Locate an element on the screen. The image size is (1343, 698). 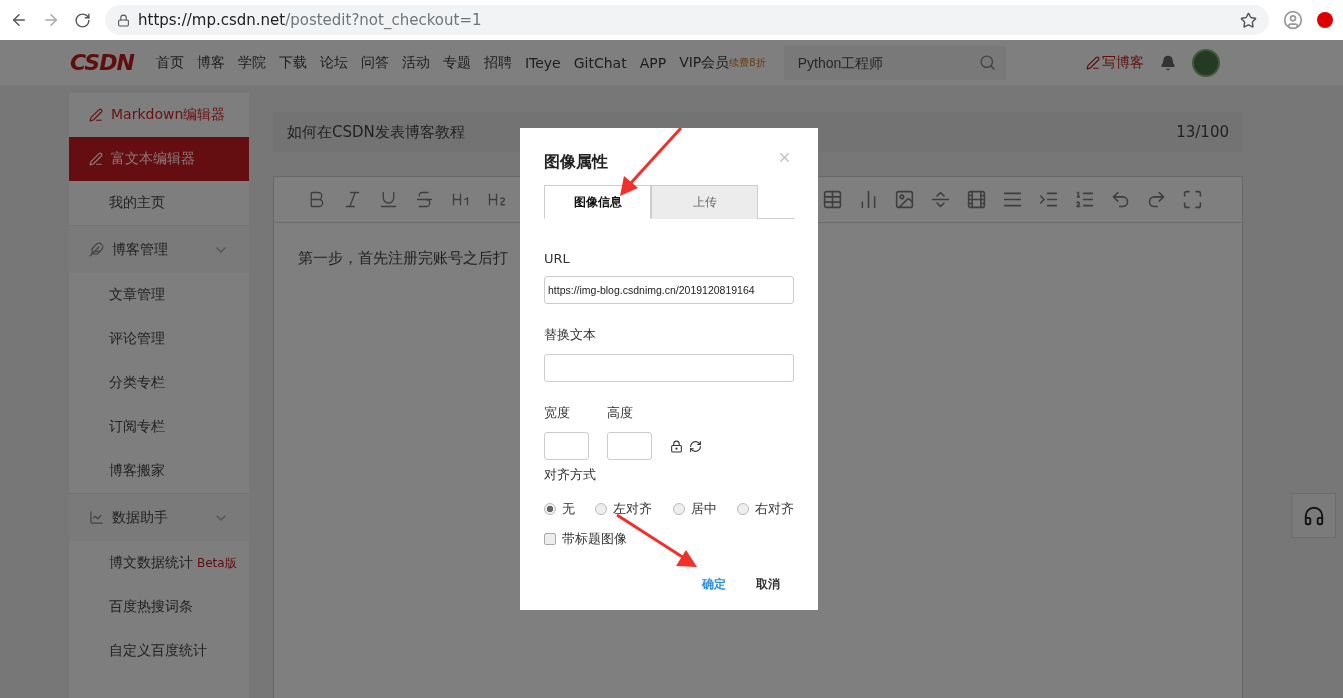
dialog-title: 图像属性 is located at coordinates (576, 162).